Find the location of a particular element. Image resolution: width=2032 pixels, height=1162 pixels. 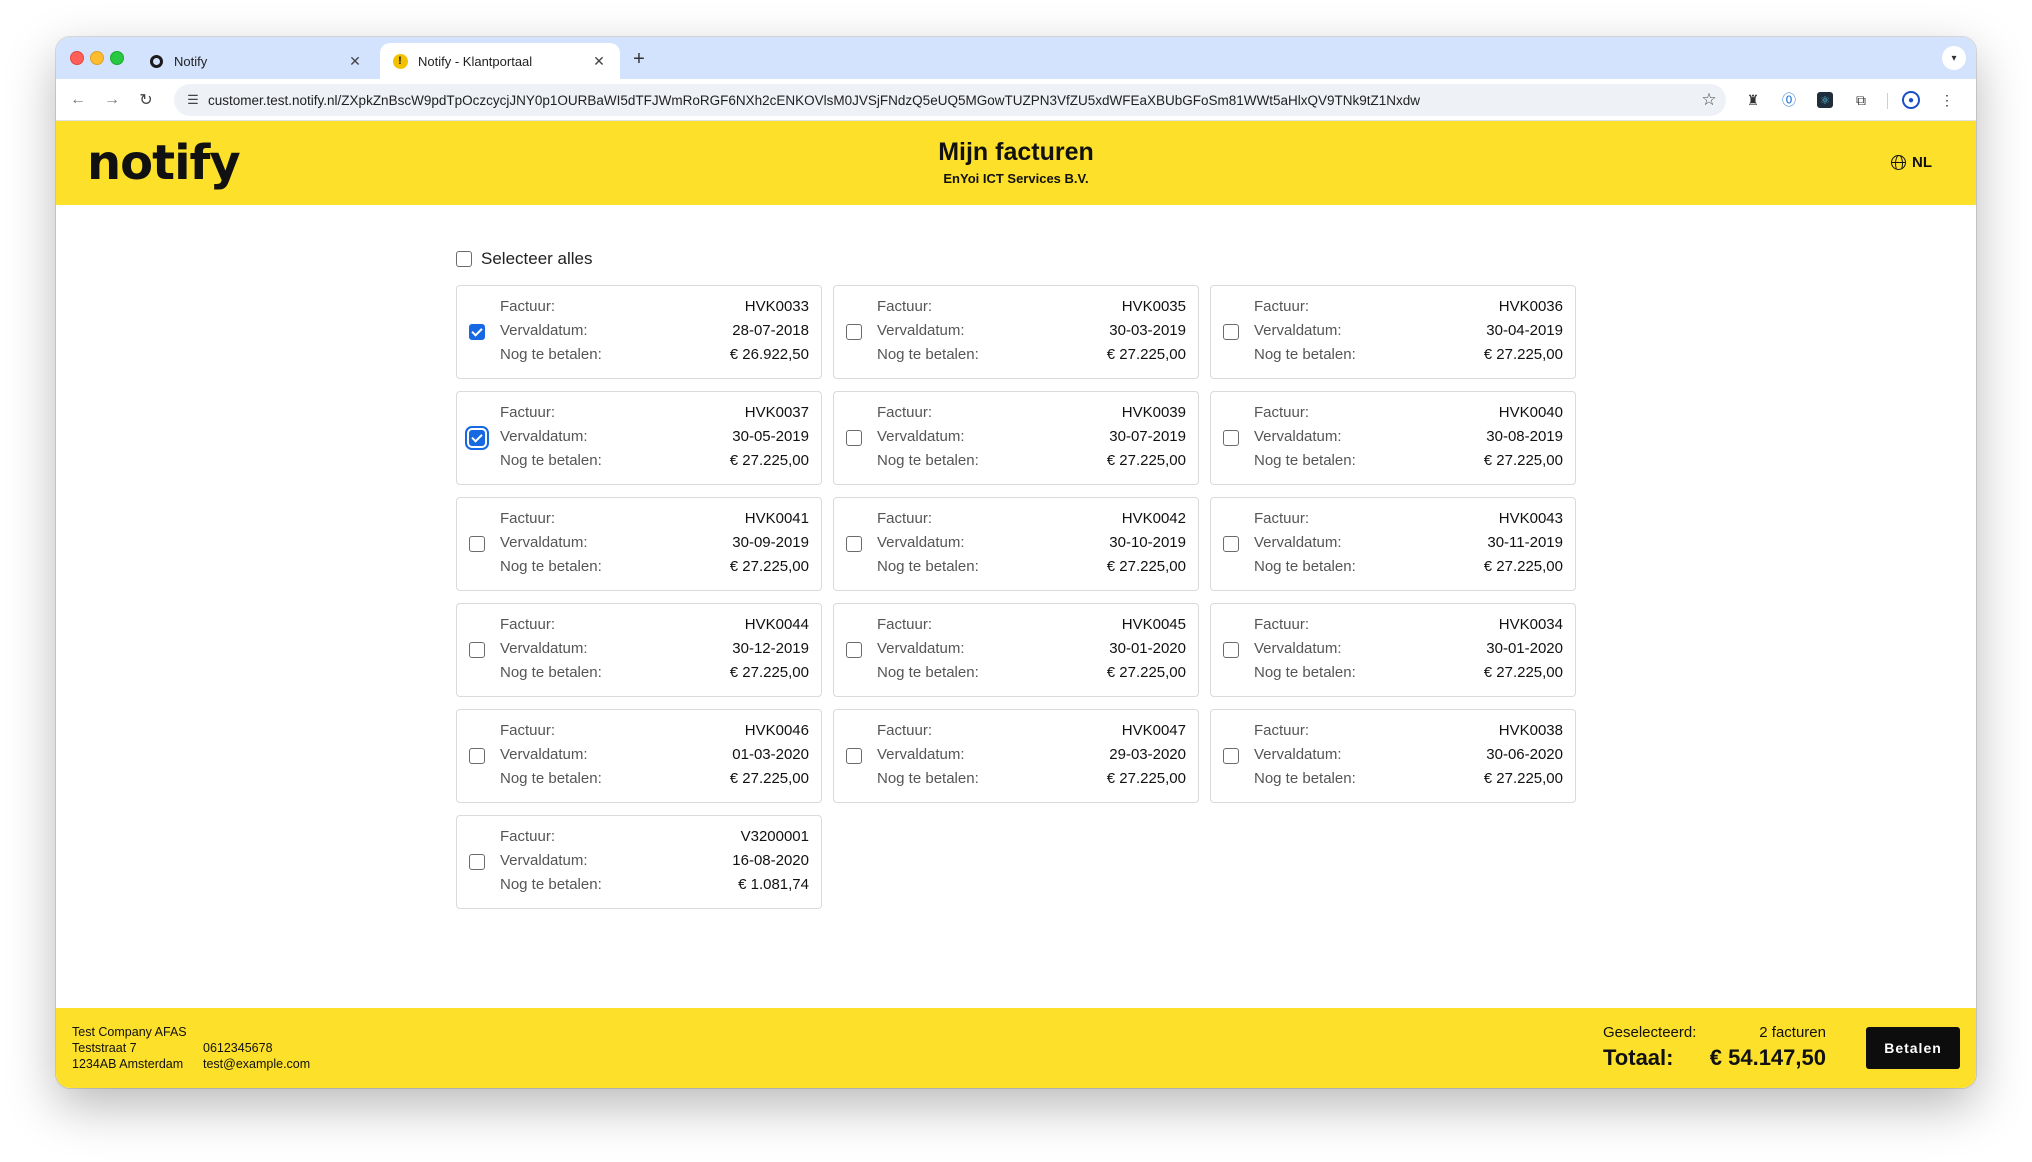

tab-search-button: ▾ is located at coordinates (1954, 58).